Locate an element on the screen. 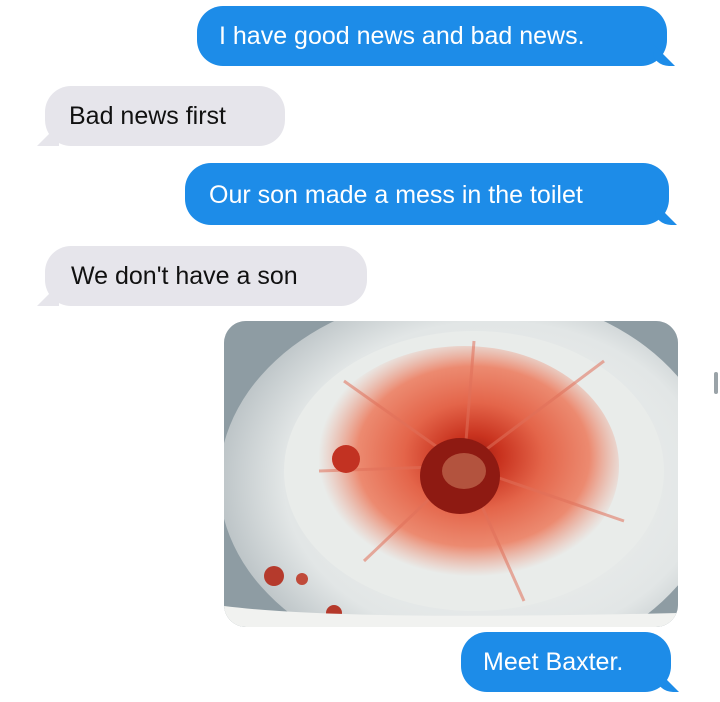 The image size is (720, 702). scroll-indicator is located at coordinates (716, 383).